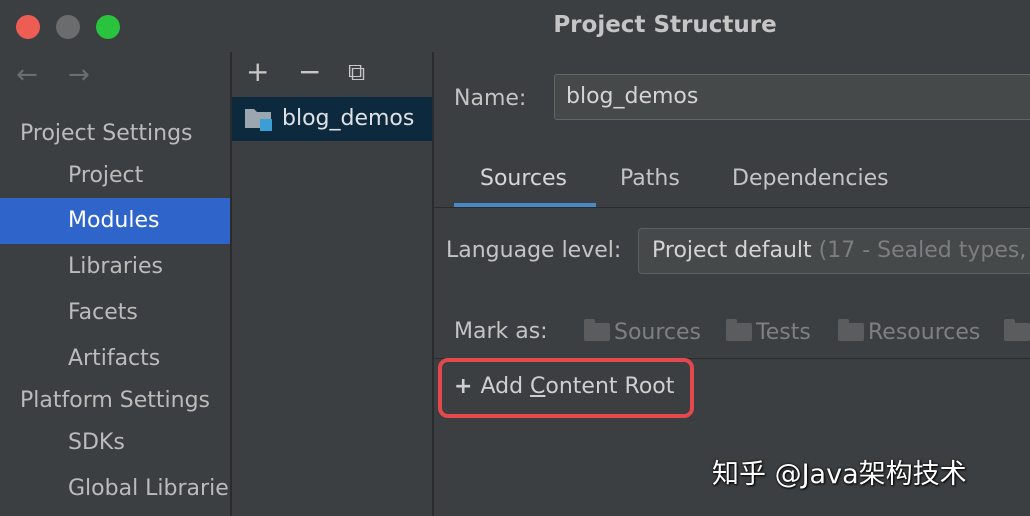  What do you see at coordinates (257, 71) in the screenshot?
I see `add-module-icon: +` at bounding box center [257, 71].